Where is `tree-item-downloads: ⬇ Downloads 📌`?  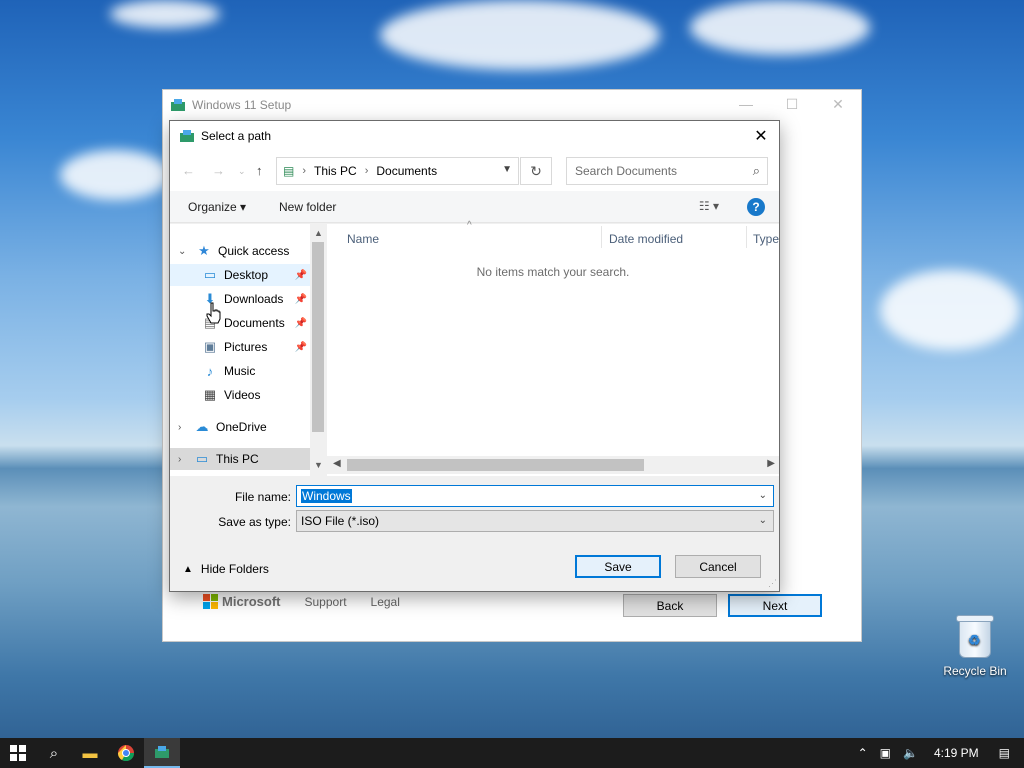
tree-item-downloads: ⬇ Downloads 📌 is located at coordinates (240, 299).